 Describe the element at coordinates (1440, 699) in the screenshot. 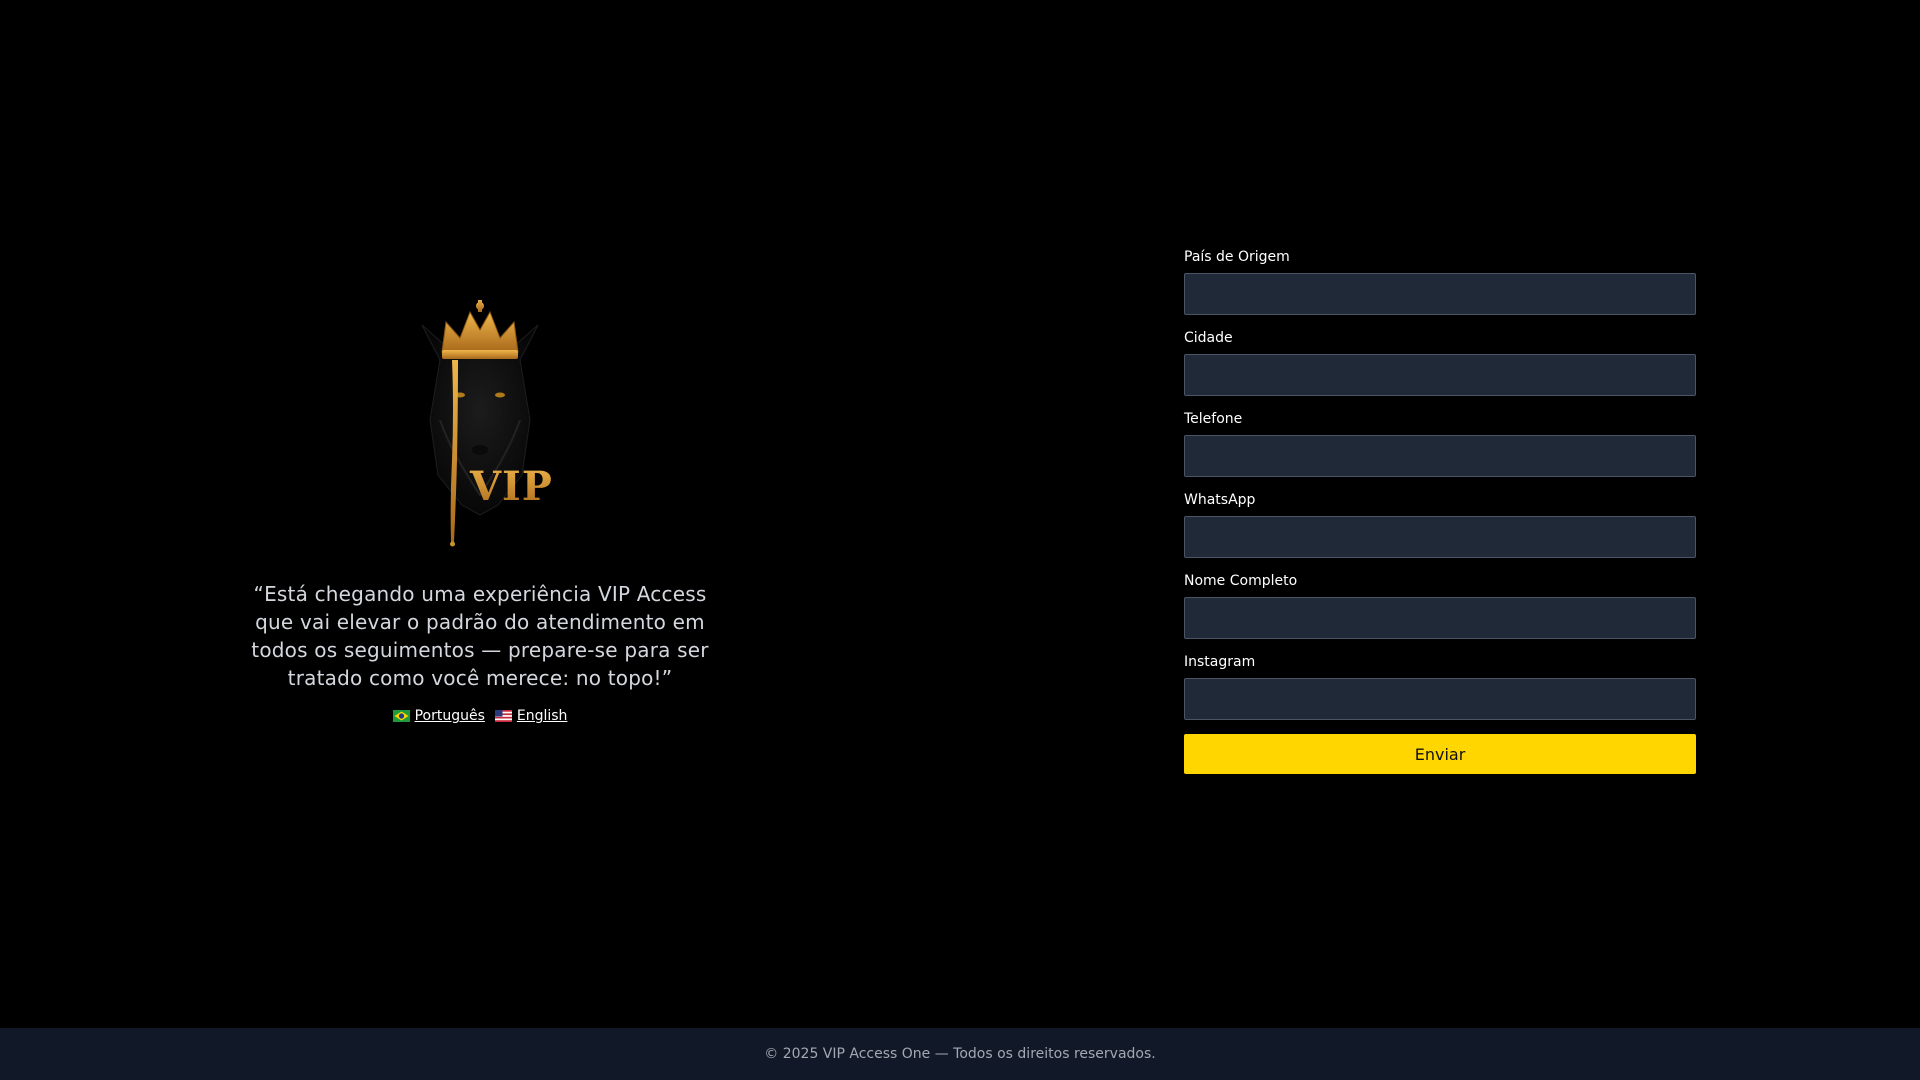

I see `instagram-input` at that location.